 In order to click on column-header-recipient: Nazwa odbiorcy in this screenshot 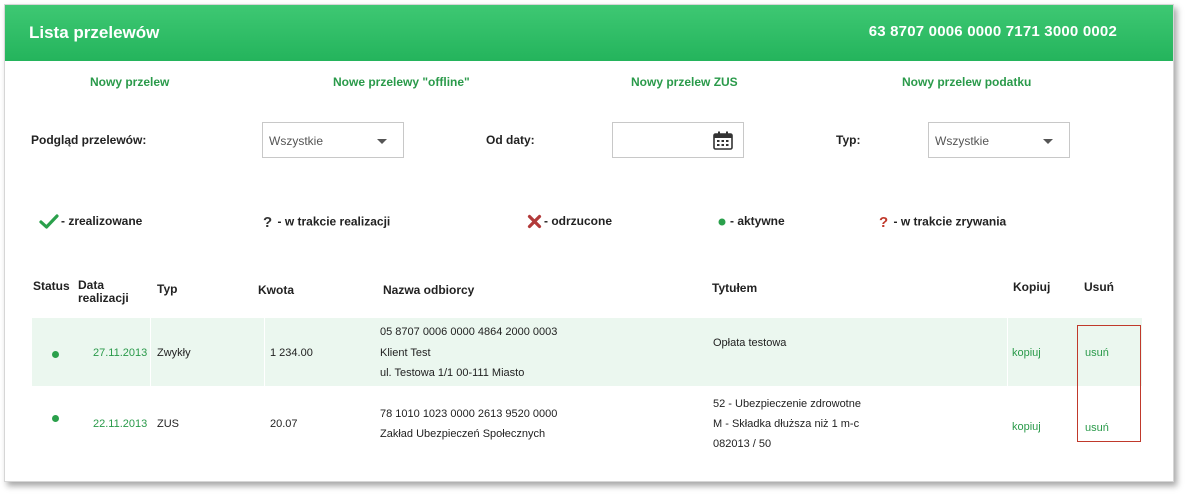, I will do `click(429, 290)`.